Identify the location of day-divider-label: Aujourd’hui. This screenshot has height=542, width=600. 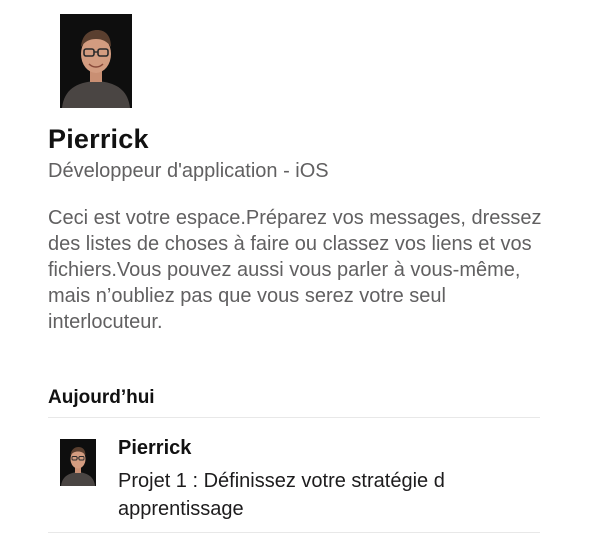
(101, 397).